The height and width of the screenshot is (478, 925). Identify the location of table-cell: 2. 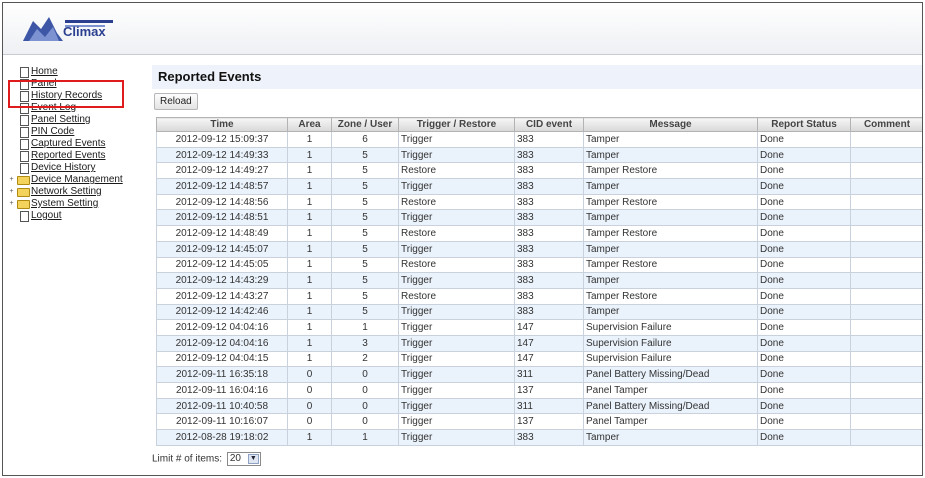
(365, 359).